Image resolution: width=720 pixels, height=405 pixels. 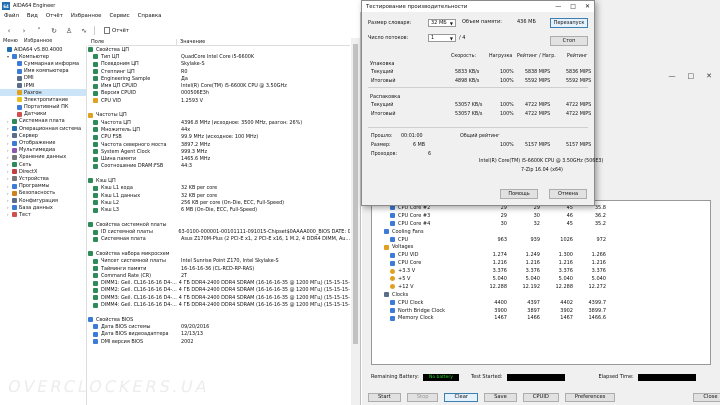 I want to click on grid-row: Множитель ЦП 44x, so click(x=219, y=129).